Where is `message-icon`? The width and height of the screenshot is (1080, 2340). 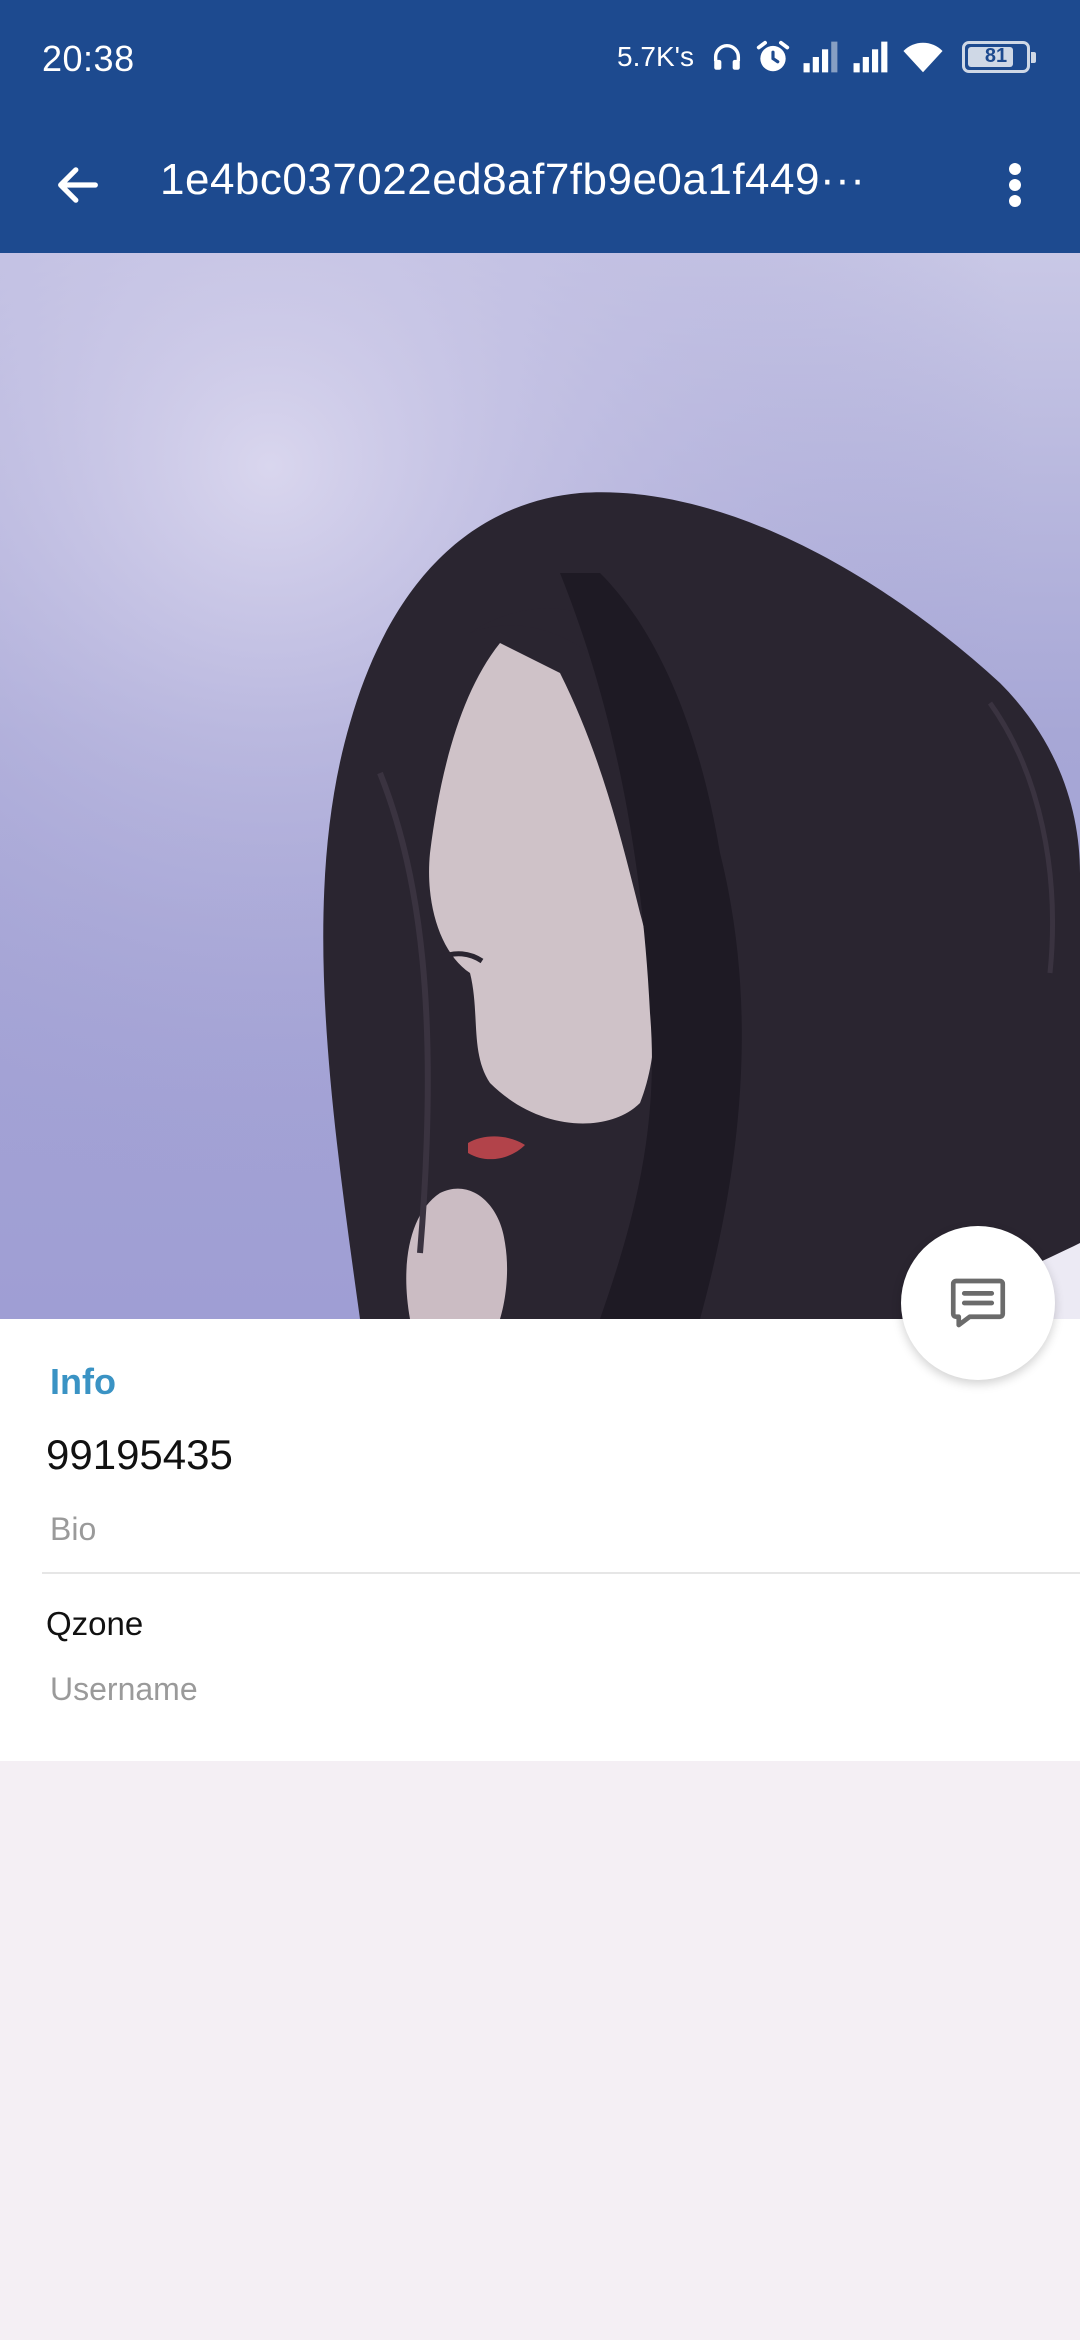
message-icon is located at coordinates (978, 1303).